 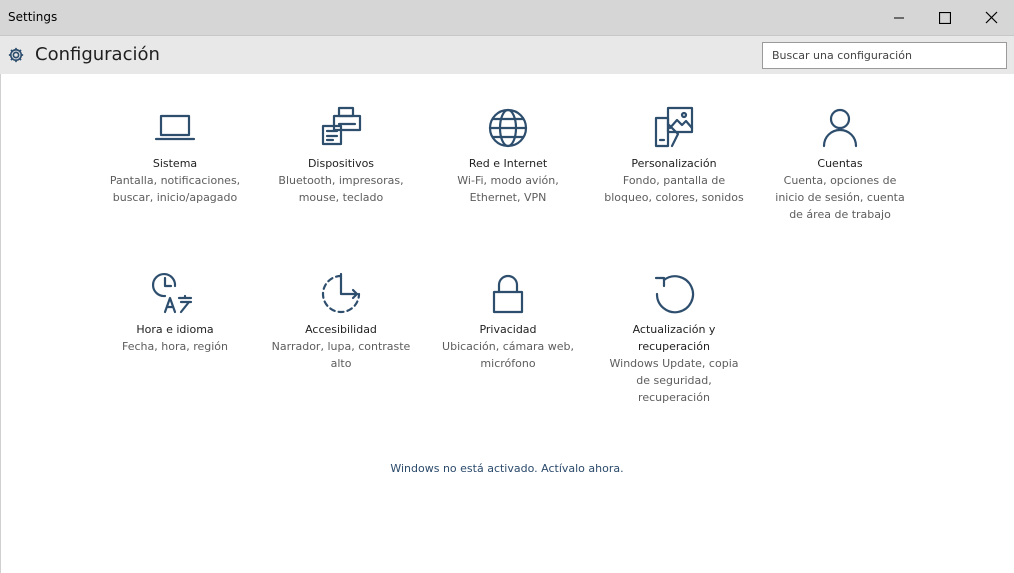 I want to click on category-label: Sistema, so click(x=175, y=163).